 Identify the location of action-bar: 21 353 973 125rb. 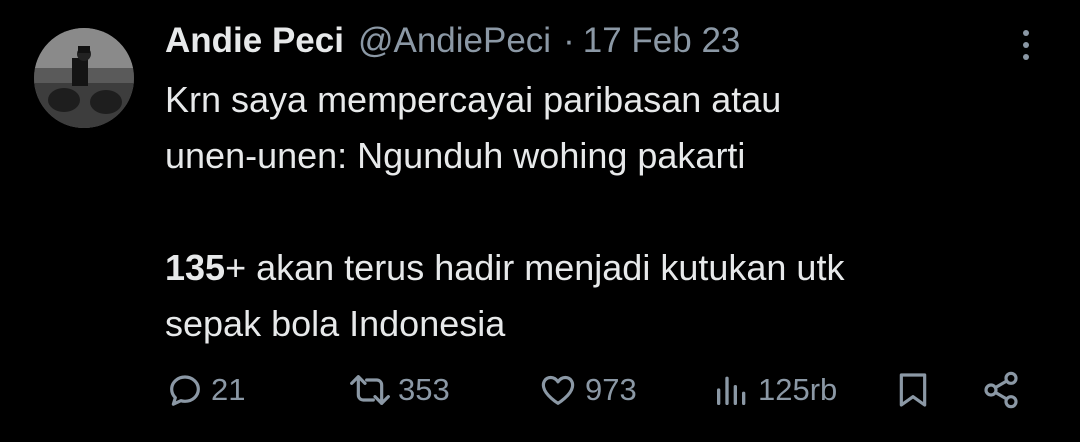
(540, 390).